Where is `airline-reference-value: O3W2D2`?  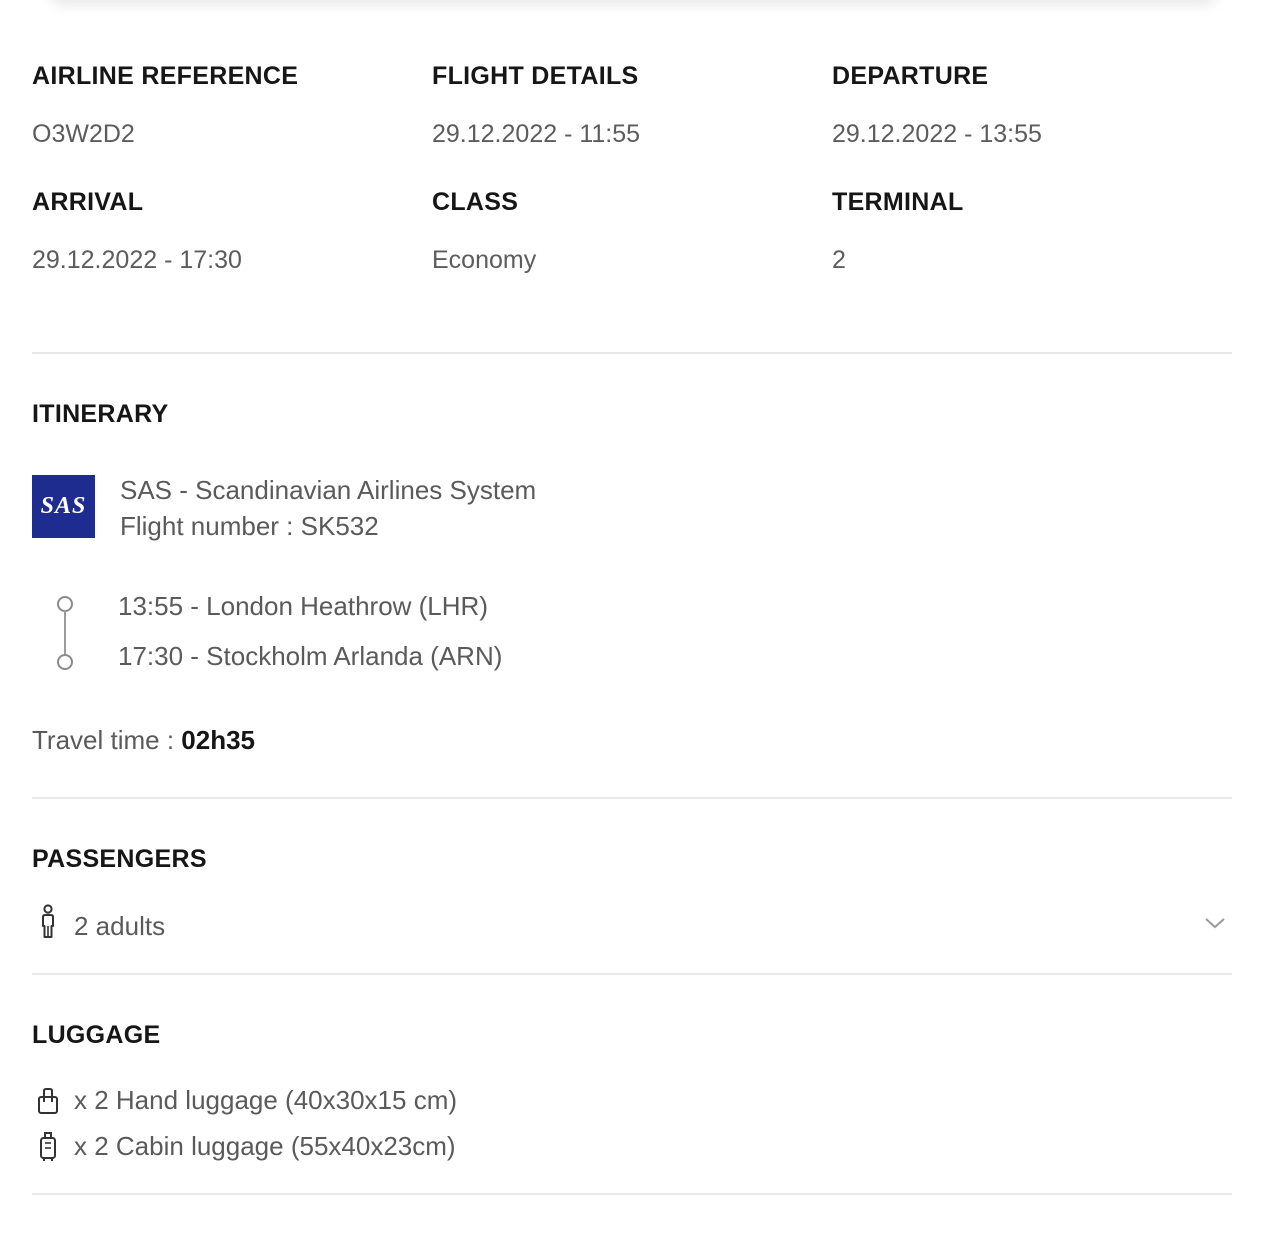 airline-reference-value: O3W2D2 is located at coordinates (83, 134).